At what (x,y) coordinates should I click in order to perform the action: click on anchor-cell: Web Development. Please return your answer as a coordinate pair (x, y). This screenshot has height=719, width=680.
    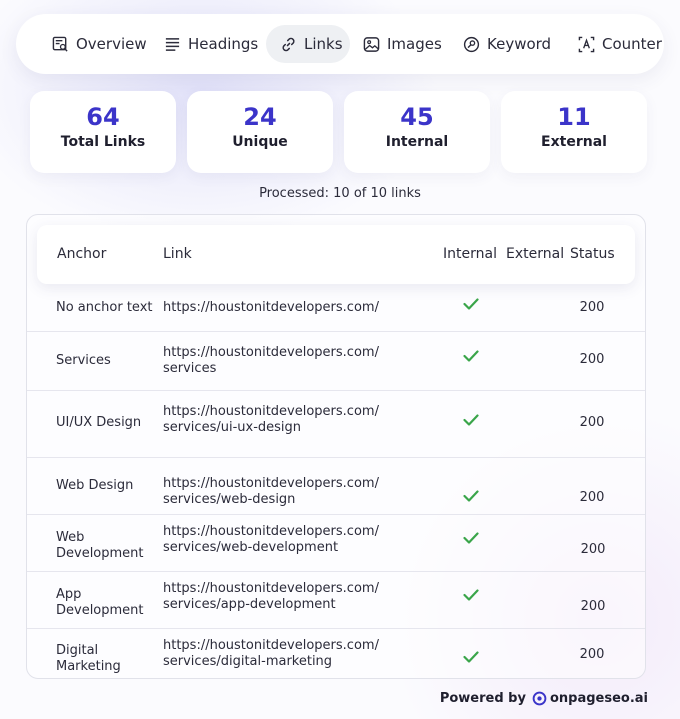
    Looking at the image, I should click on (100, 545).